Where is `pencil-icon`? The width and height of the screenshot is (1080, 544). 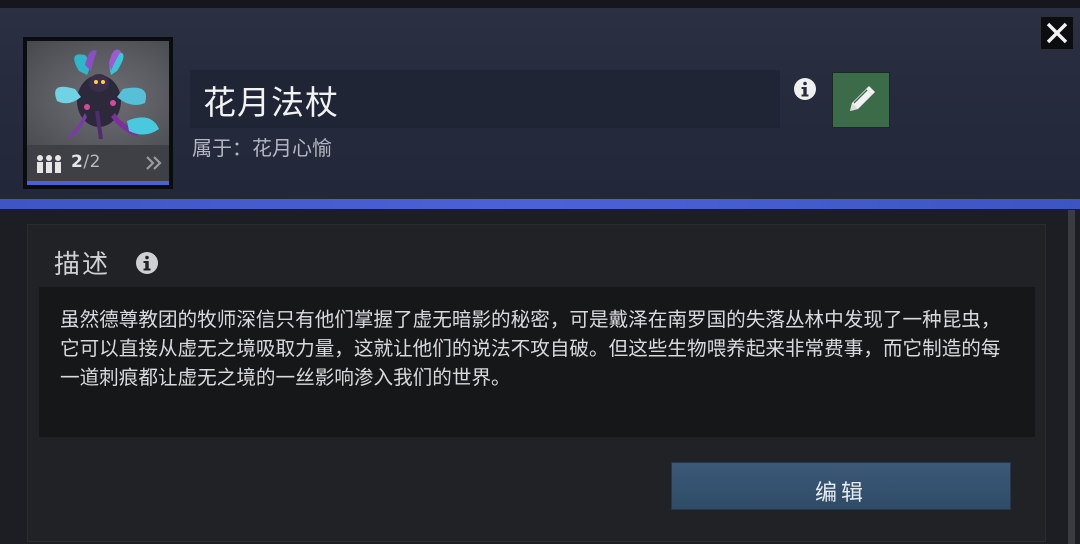 pencil-icon is located at coordinates (862, 98).